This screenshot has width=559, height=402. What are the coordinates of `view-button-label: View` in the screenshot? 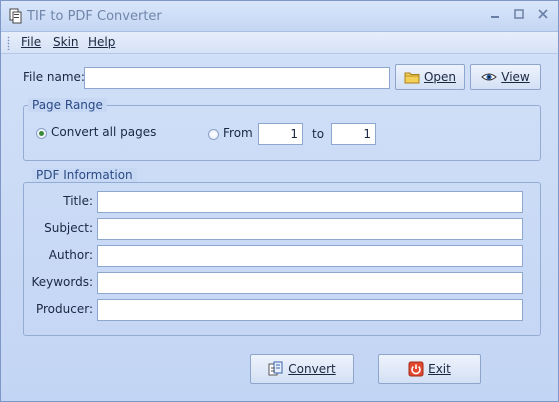 It's located at (515, 77).